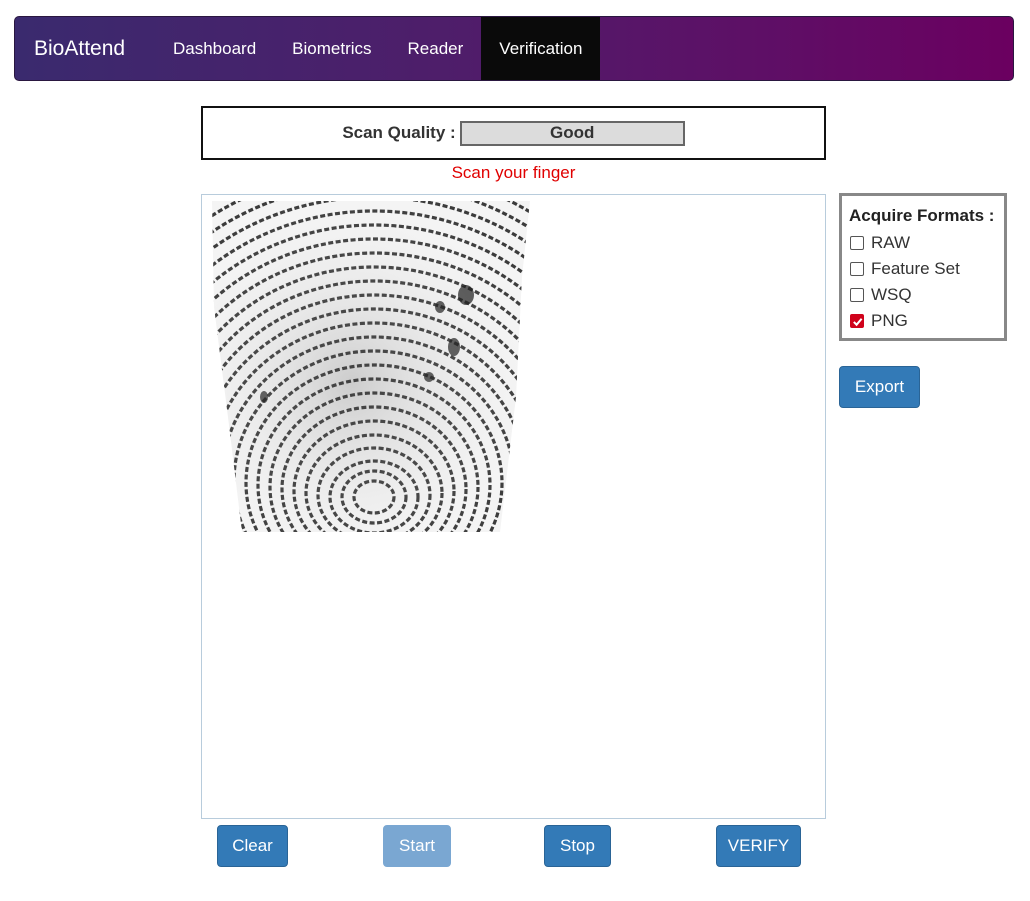 The height and width of the screenshot is (901, 1030). What do you see at coordinates (541, 48) in the screenshot?
I see `nav-verification: Verification` at bounding box center [541, 48].